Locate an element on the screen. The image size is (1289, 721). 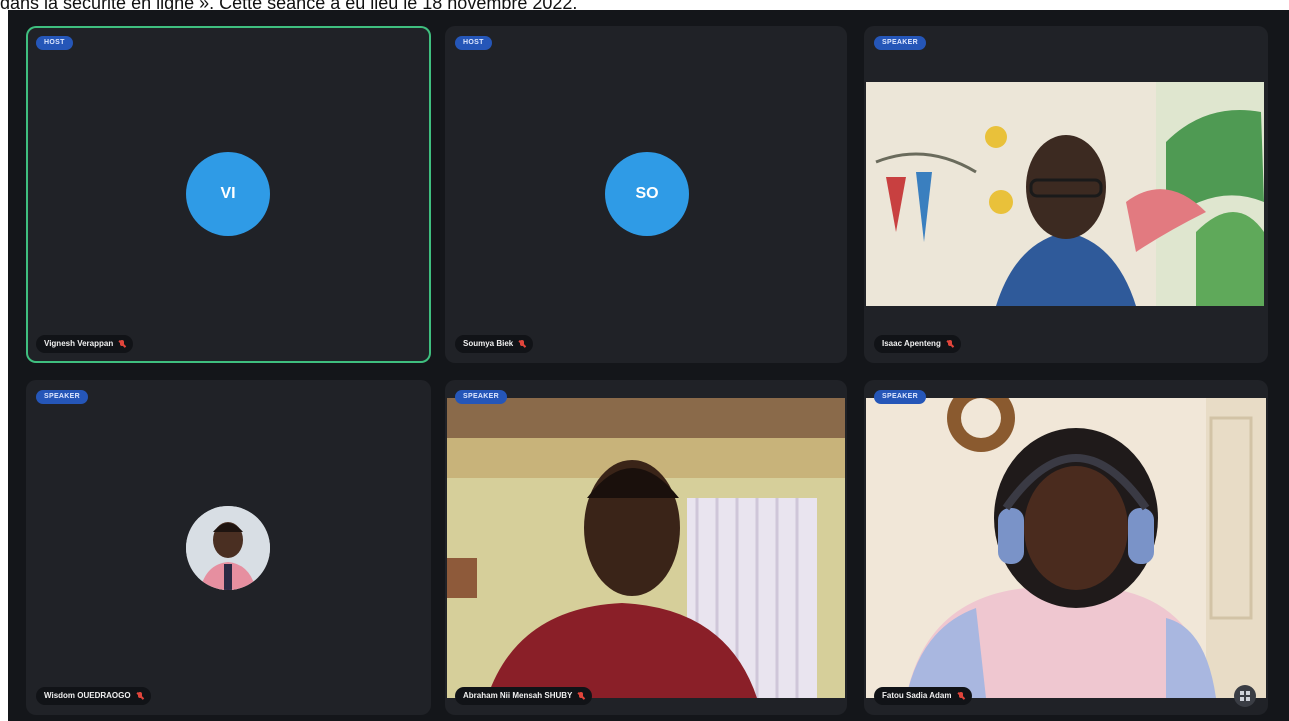
participant-tile: SPEAKER Isaac Apenteng is located at coordinates (1066, 194).